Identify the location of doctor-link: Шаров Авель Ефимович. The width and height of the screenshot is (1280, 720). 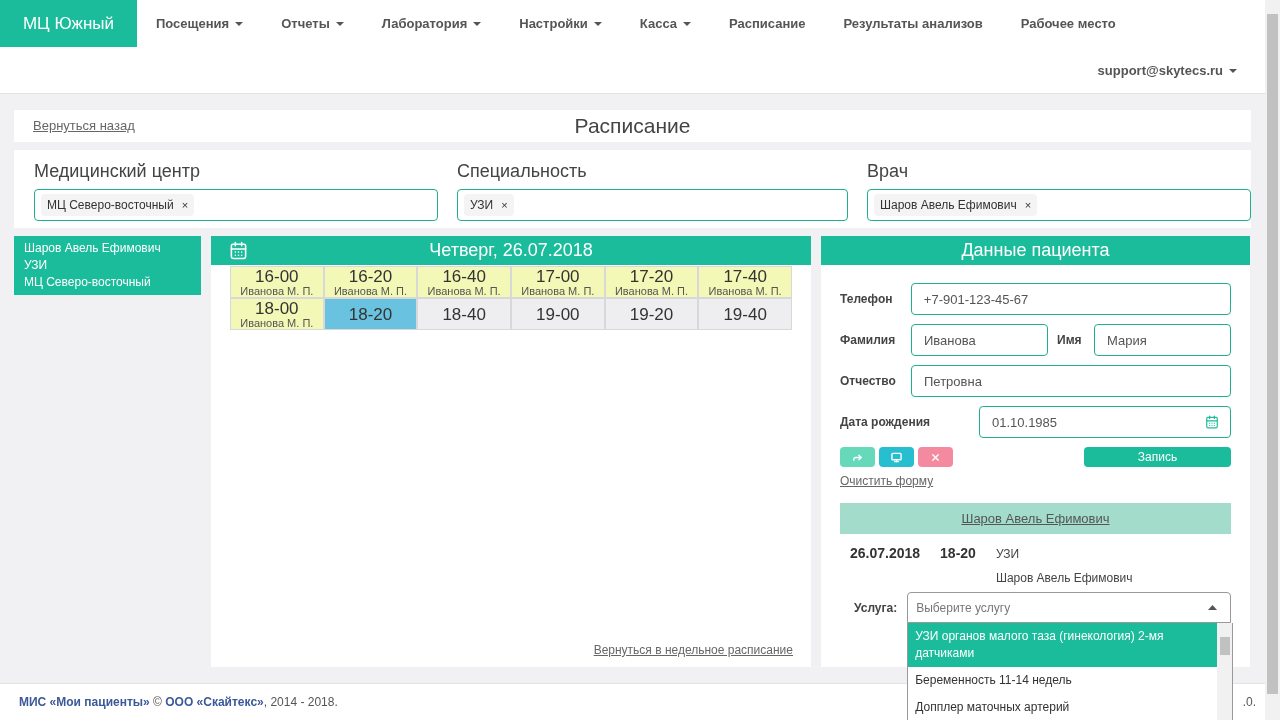
(1035, 518).